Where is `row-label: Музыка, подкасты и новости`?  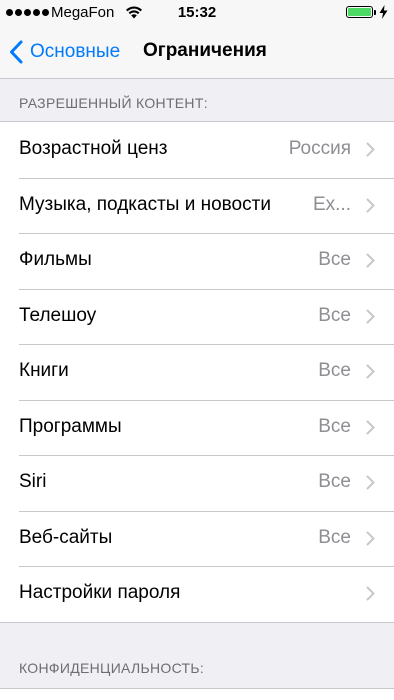 row-label: Музыка, подкасты и новости is located at coordinates (145, 204).